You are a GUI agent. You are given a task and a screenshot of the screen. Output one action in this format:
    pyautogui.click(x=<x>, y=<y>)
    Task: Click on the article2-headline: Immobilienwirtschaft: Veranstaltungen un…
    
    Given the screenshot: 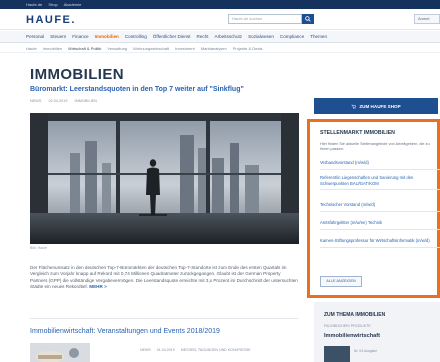 What is the action you would take?
    pyautogui.click(x=125, y=331)
    